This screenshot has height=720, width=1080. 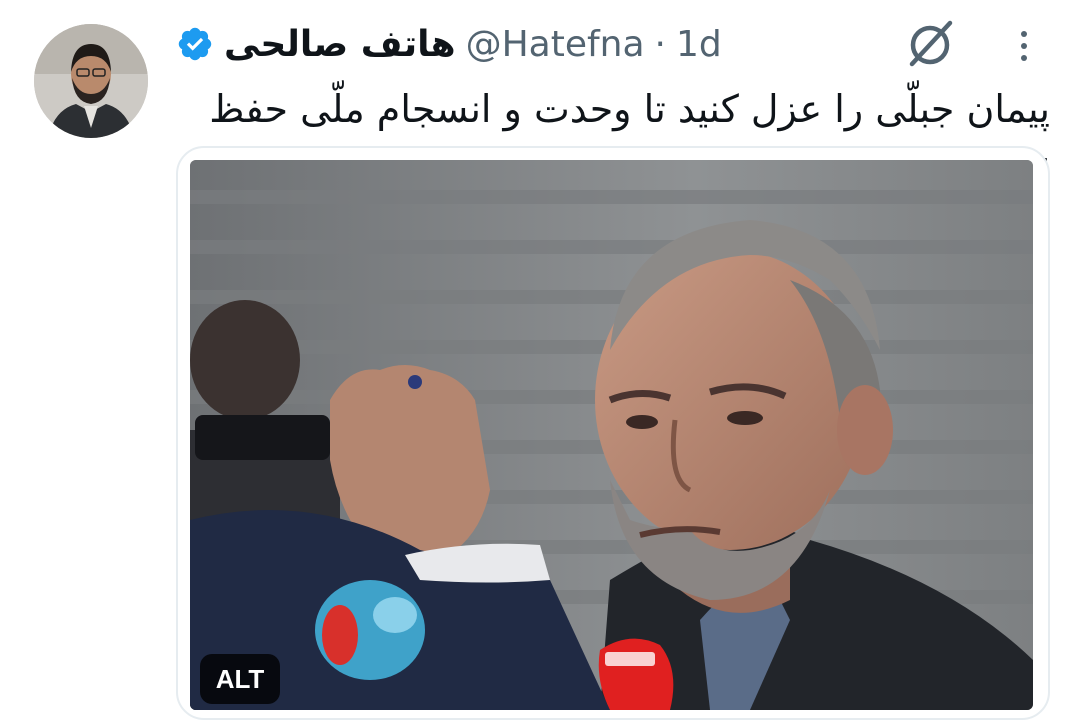 I want to click on timestamp: 1d, so click(x=699, y=44).